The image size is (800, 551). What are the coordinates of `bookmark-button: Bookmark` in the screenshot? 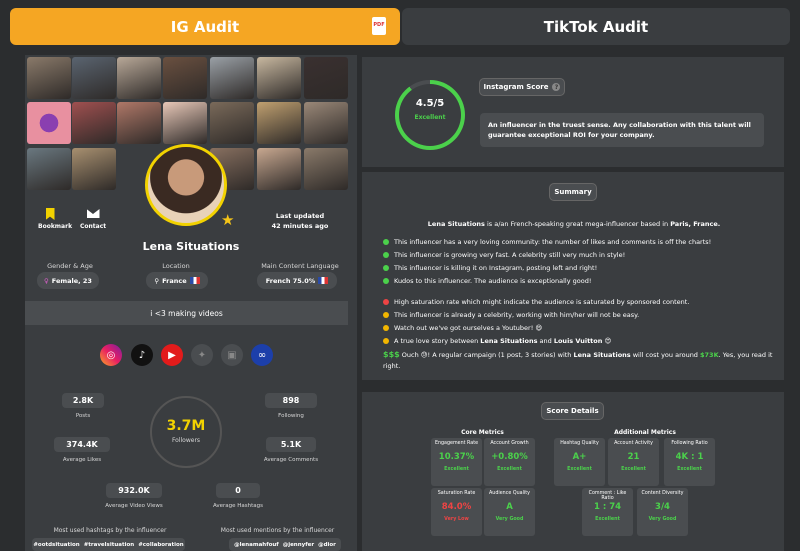 It's located at (55, 219).